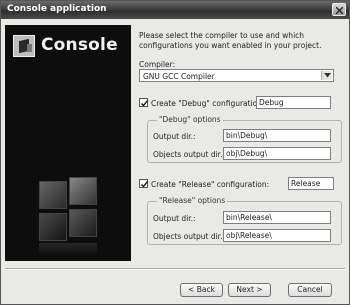  I want to click on release-output-dir-input: bin\Release\, so click(277, 217).